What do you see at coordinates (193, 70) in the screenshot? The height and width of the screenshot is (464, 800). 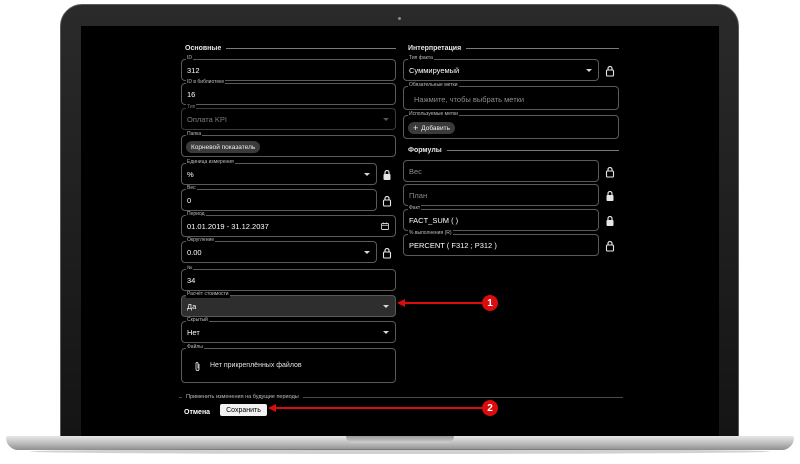 I see `id-value: 312` at bounding box center [193, 70].